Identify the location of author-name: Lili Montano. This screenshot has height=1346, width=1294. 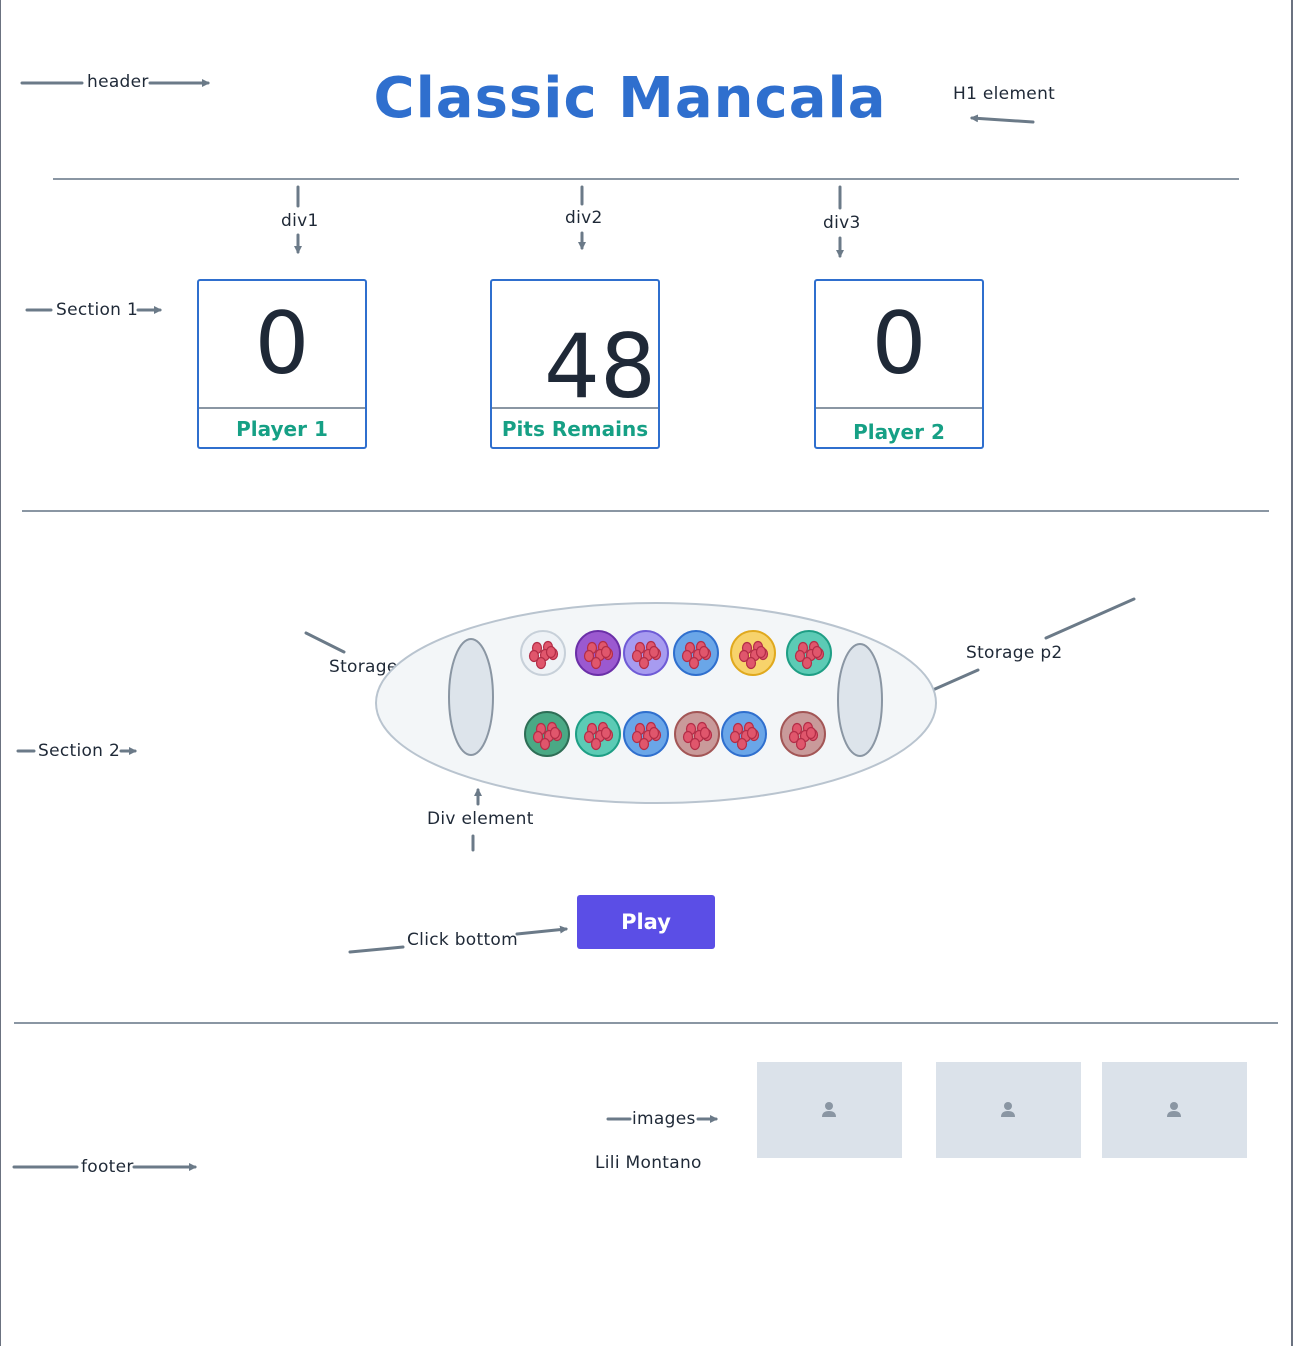
(648, 1163).